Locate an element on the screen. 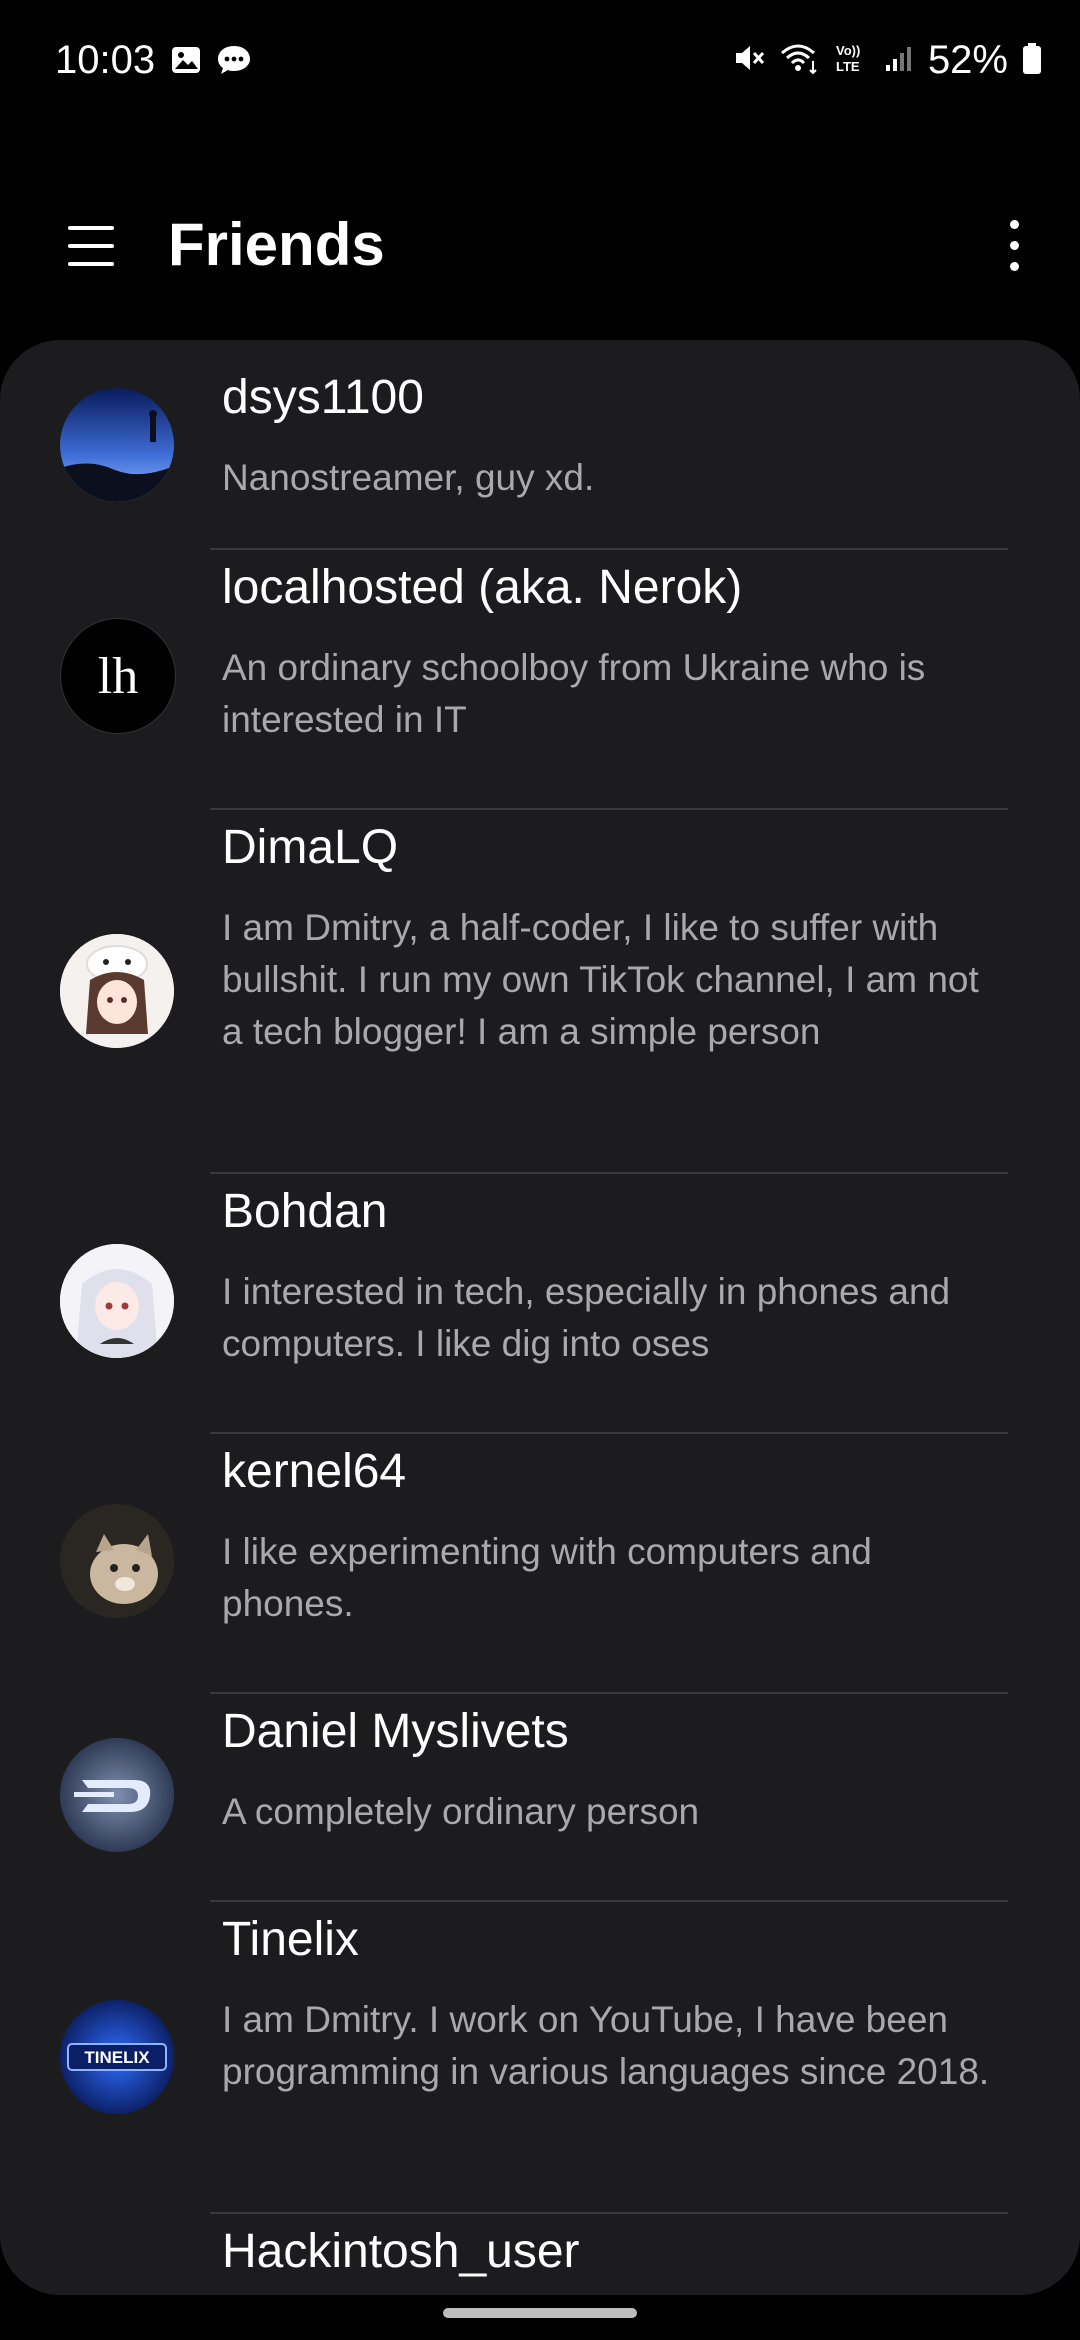  gallery-icon is located at coordinates (186, 62).